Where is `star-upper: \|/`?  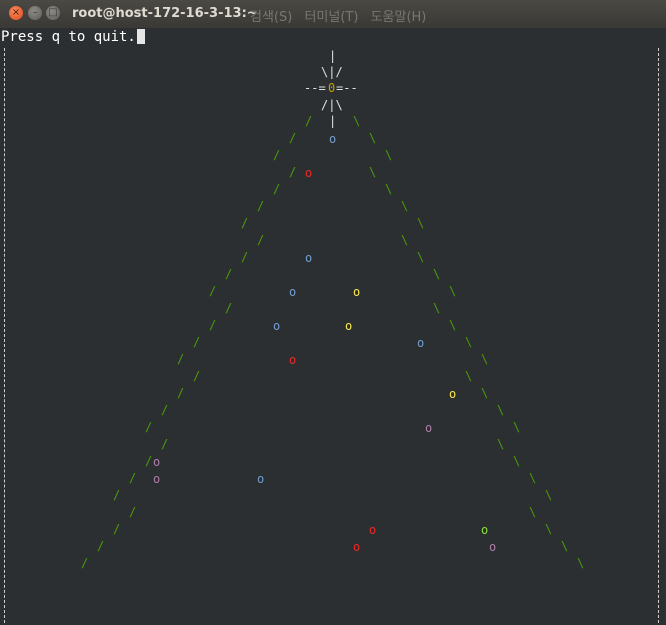
star-upper: \|/ is located at coordinates (332, 72).